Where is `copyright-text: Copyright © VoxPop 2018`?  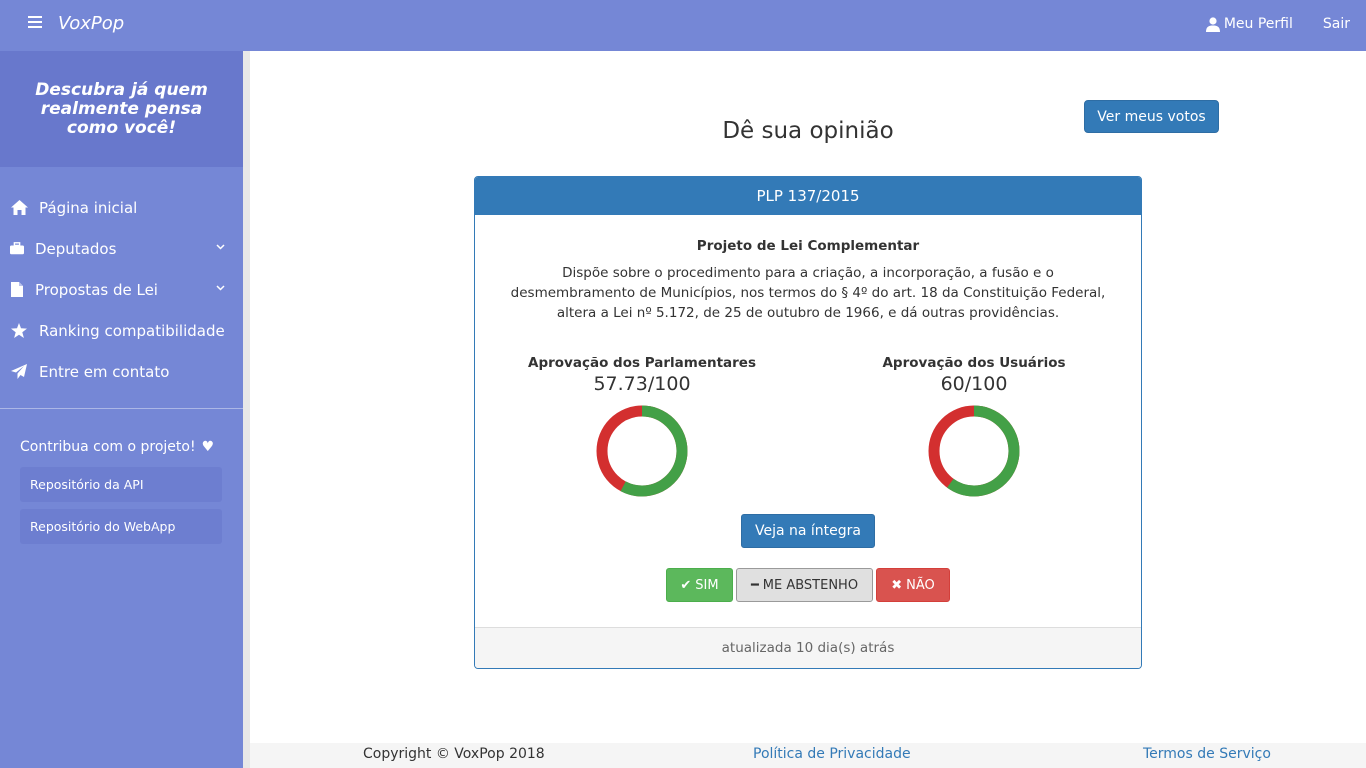 copyright-text: Copyright © VoxPop 2018 is located at coordinates (454, 754).